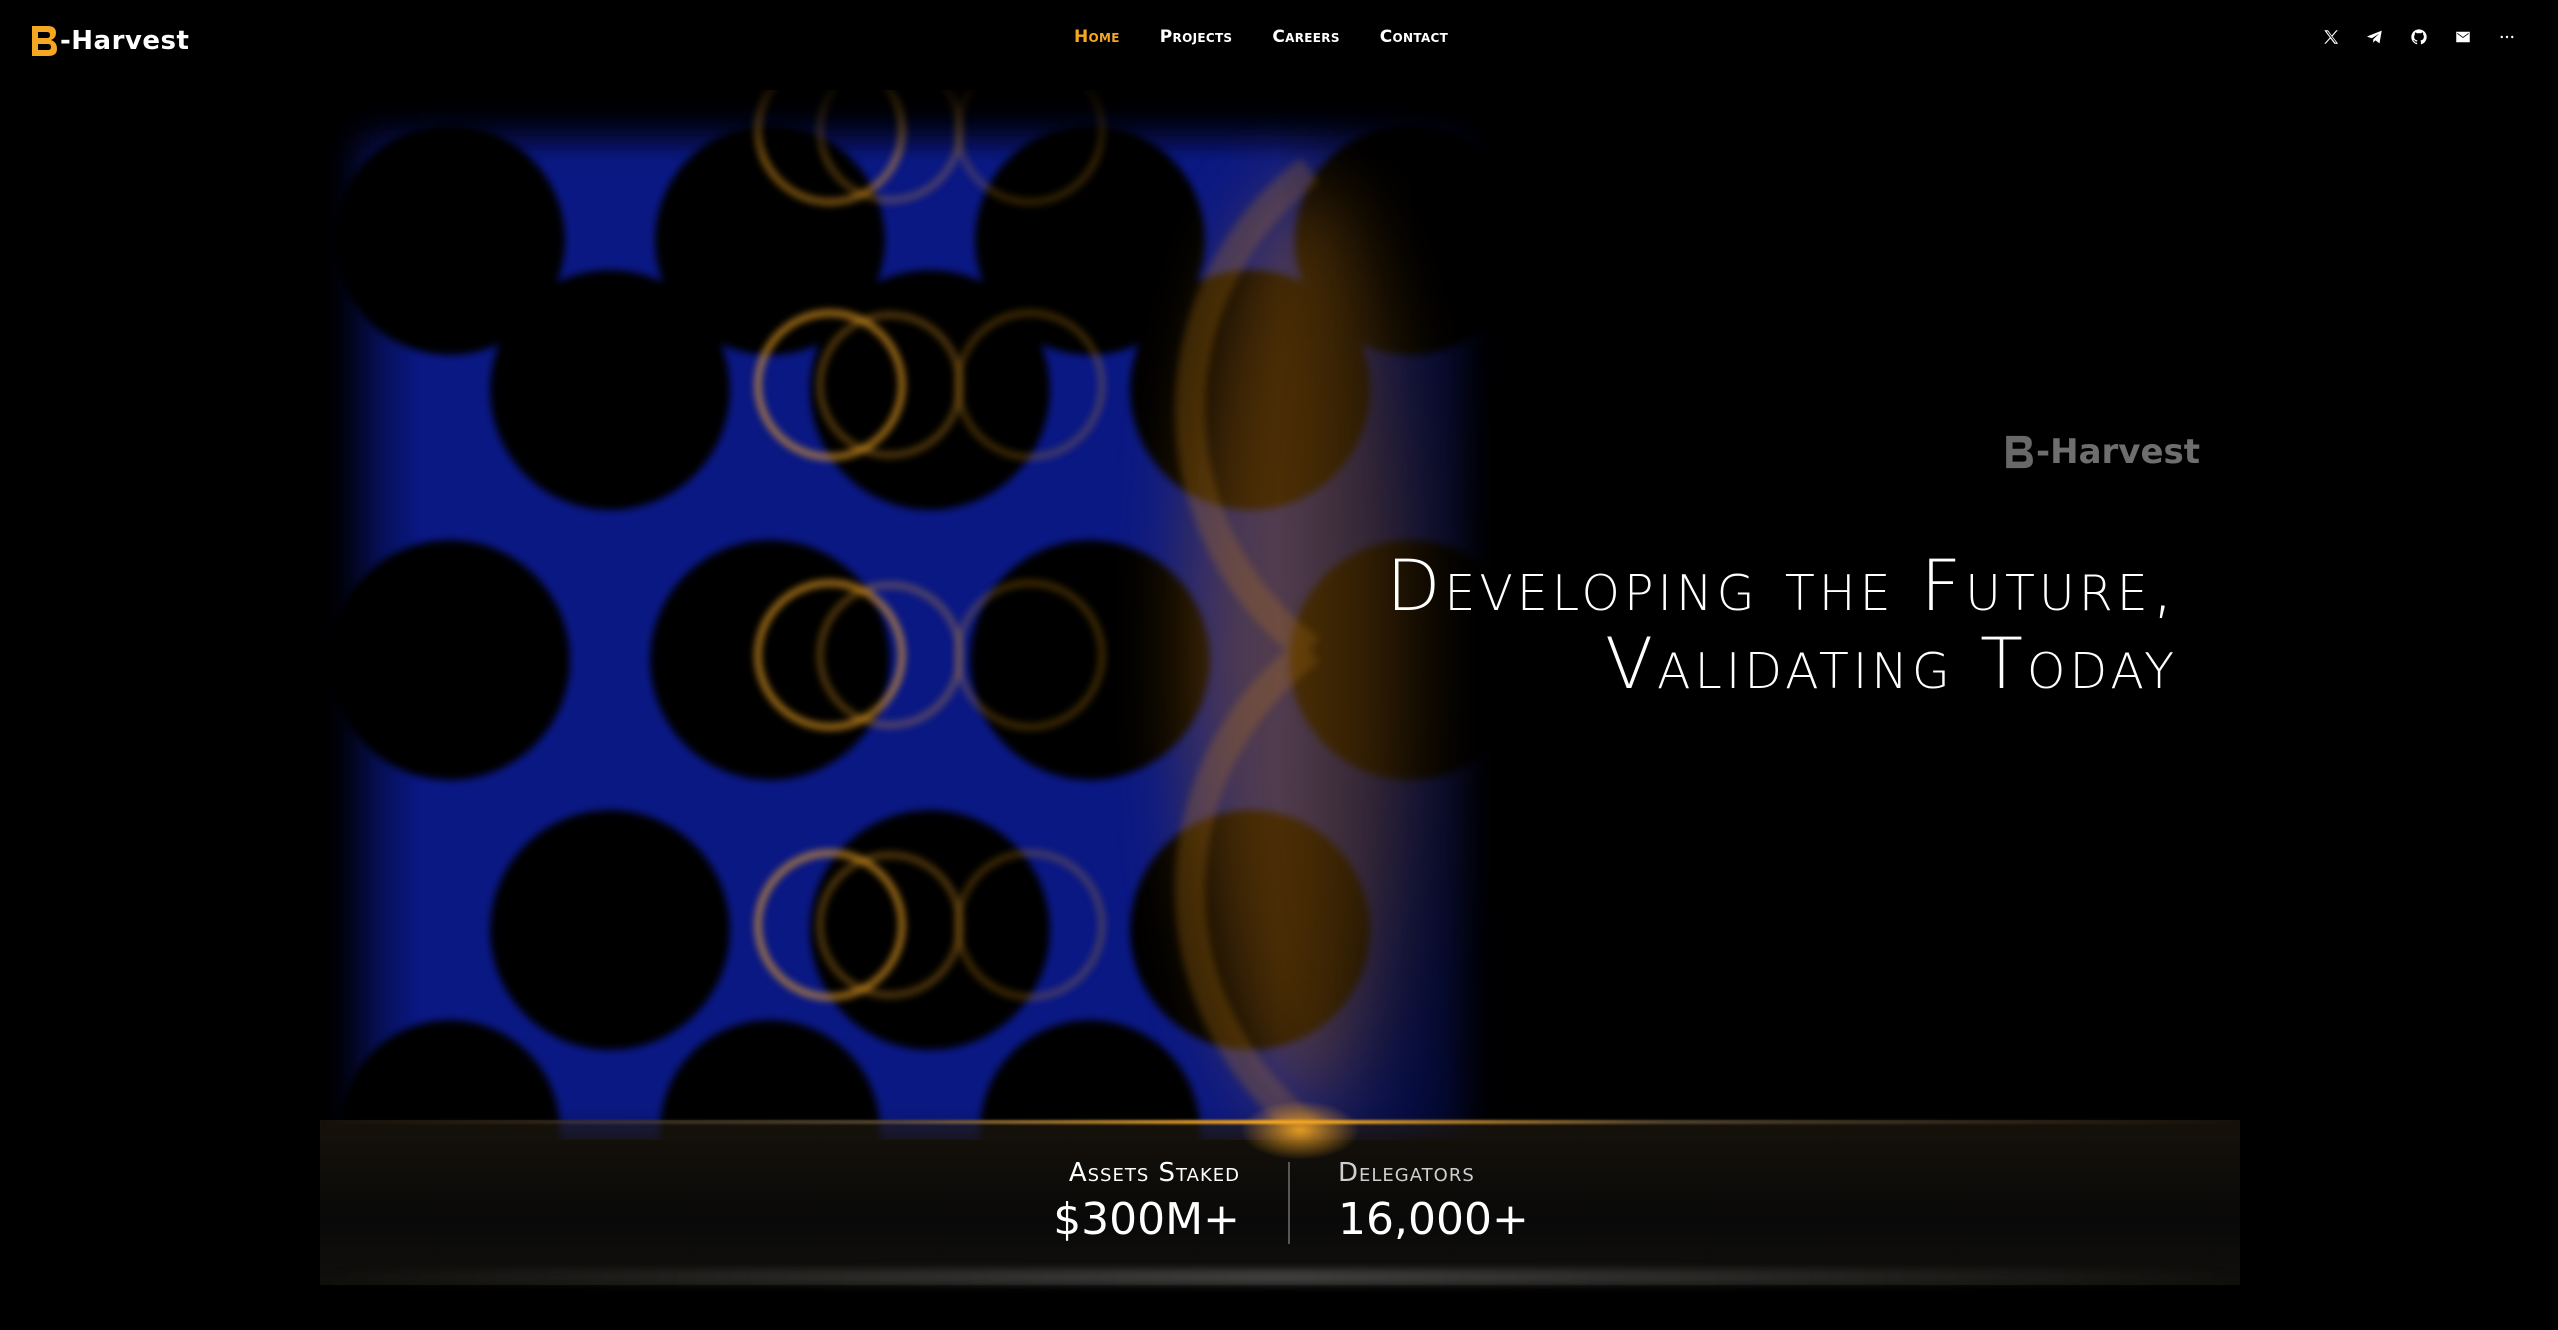  Describe the element at coordinates (1891, 663) in the screenshot. I see `headline-line-2: Validating Today` at that location.